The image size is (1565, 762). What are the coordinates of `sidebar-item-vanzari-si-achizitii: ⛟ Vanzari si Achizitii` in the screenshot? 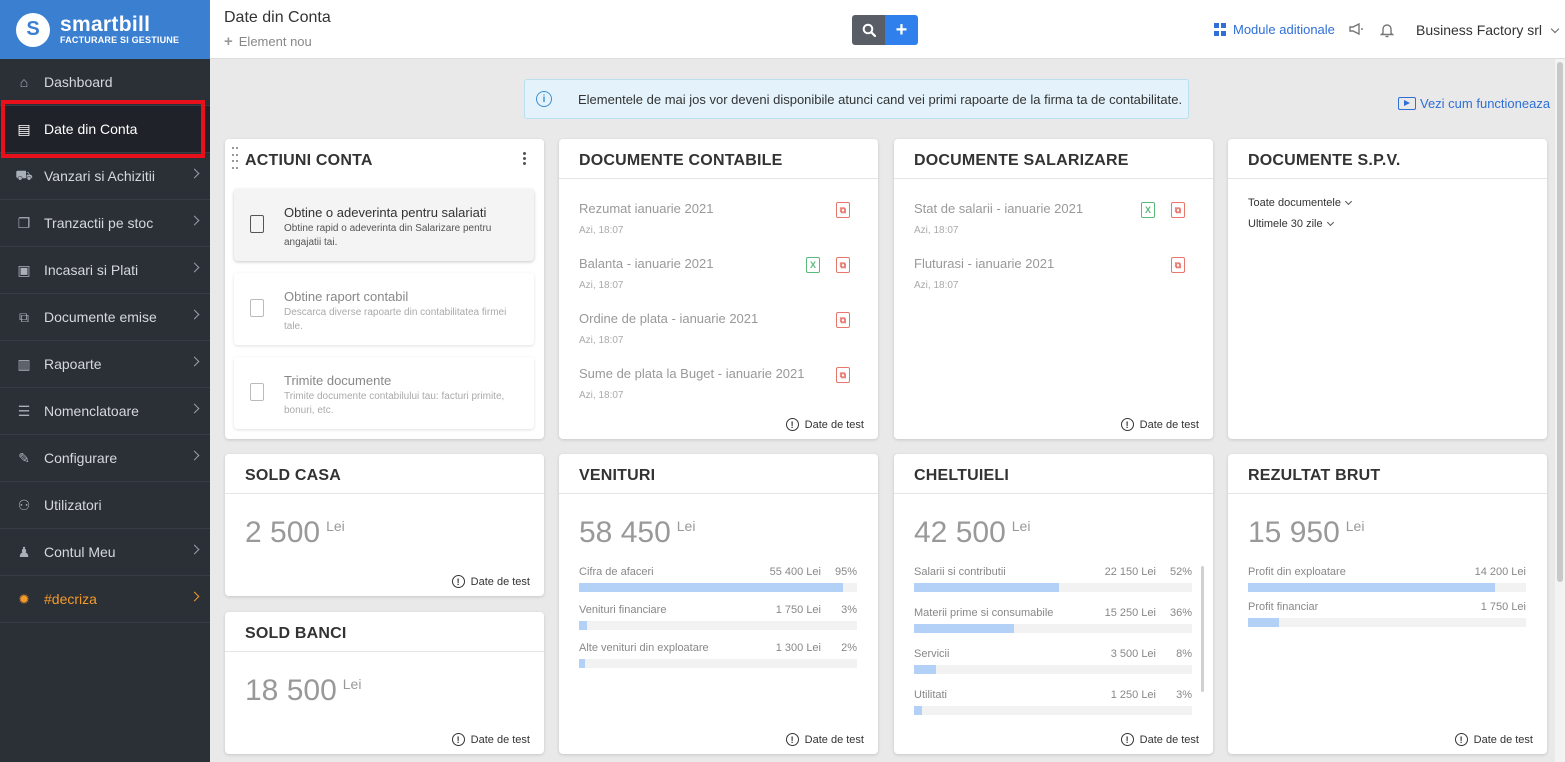 It's located at (105, 176).